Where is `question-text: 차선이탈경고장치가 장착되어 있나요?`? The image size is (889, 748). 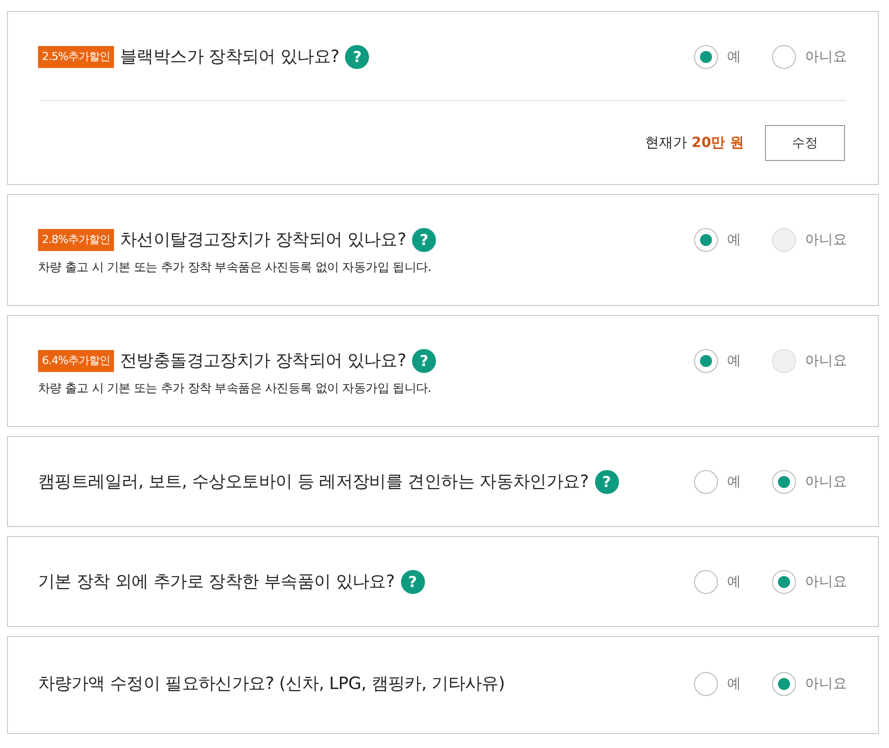 question-text: 차선이탈경고장치가 장착되어 있나요? is located at coordinates (263, 240).